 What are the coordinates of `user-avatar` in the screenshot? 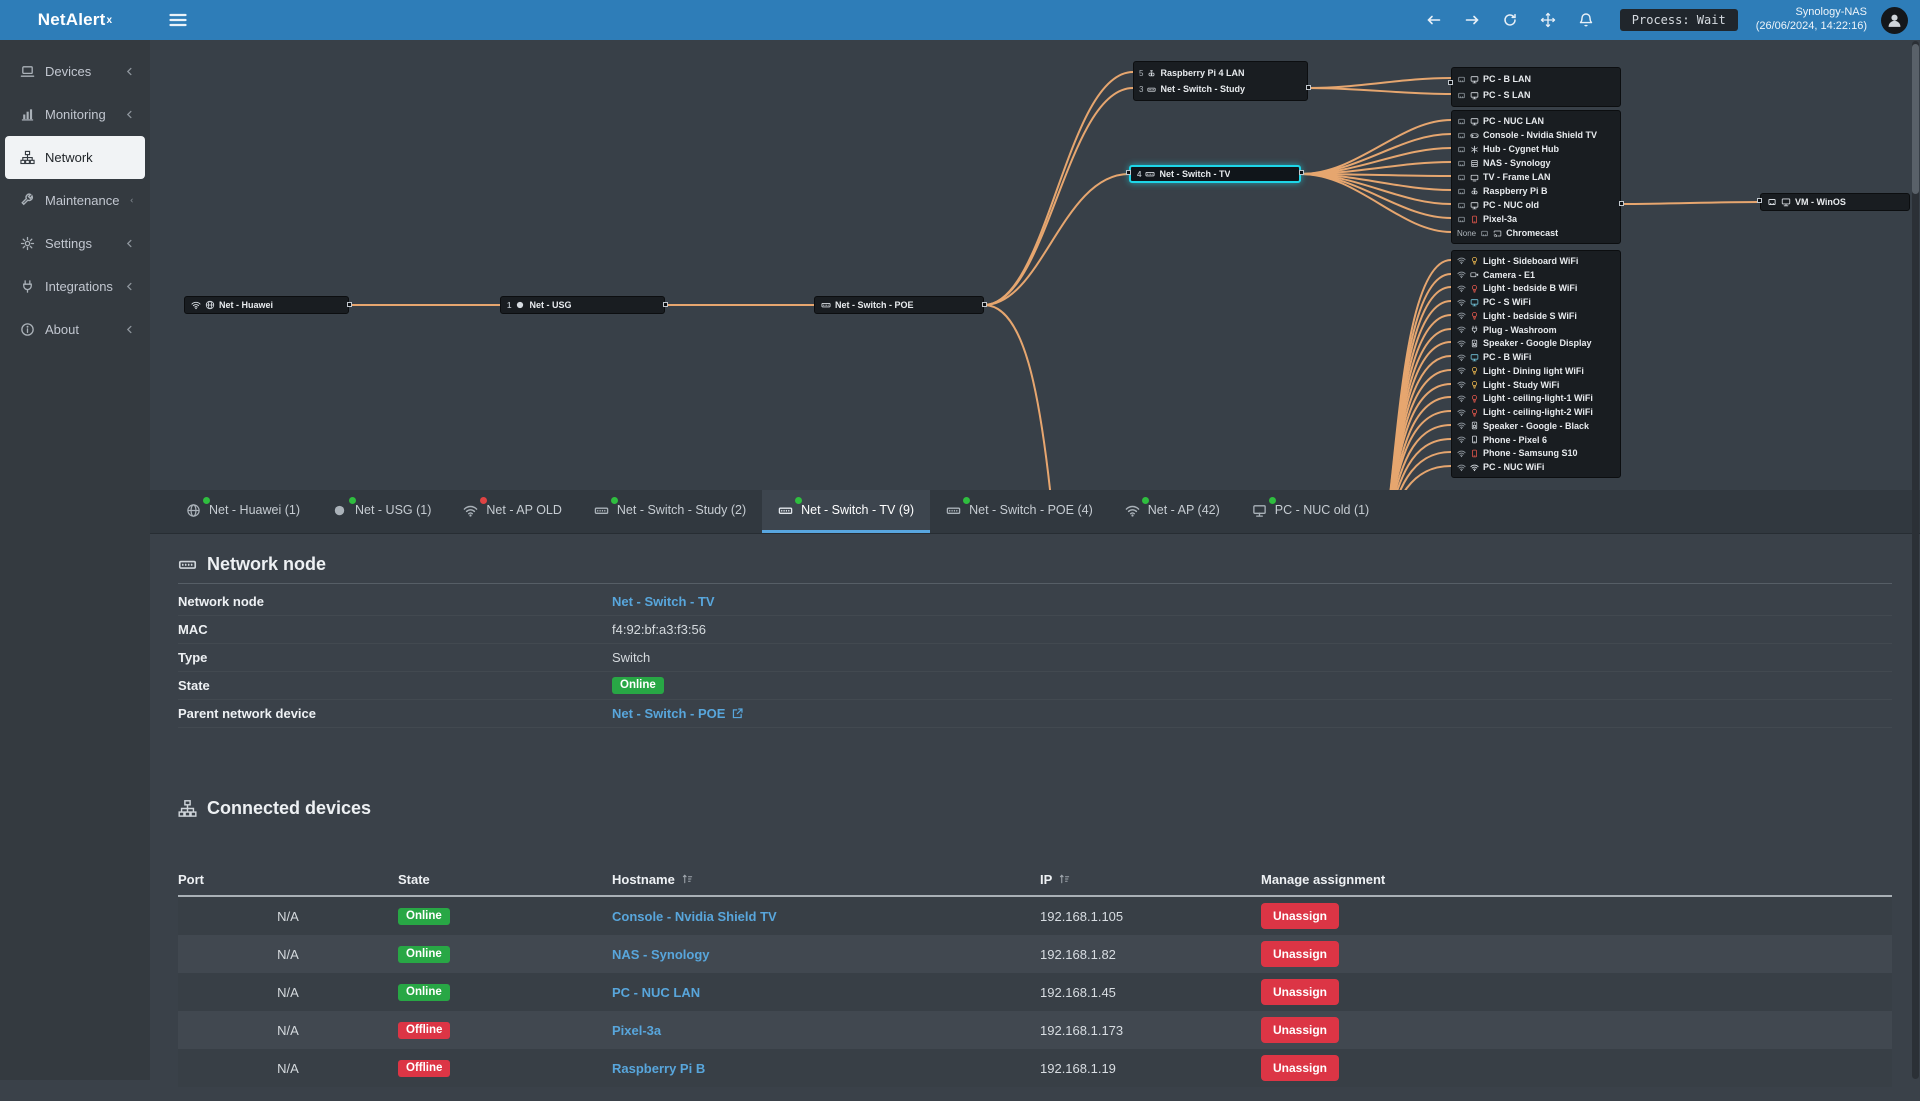 It's located at (1894, 20).